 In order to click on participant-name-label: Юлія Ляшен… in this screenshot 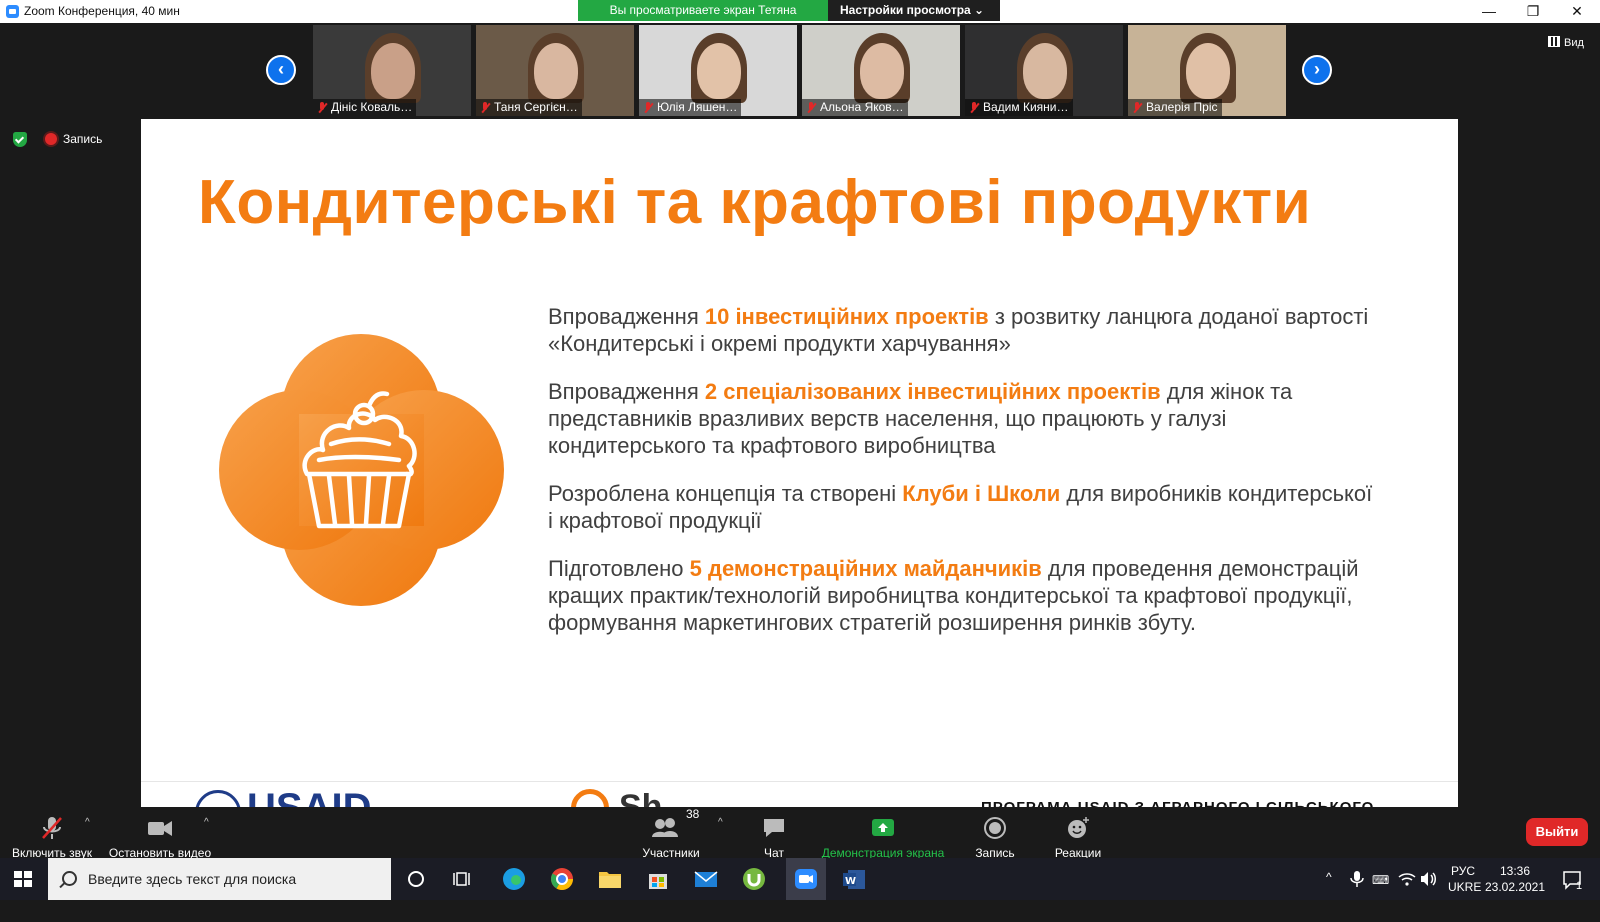, I will do `click(690, 107)`.